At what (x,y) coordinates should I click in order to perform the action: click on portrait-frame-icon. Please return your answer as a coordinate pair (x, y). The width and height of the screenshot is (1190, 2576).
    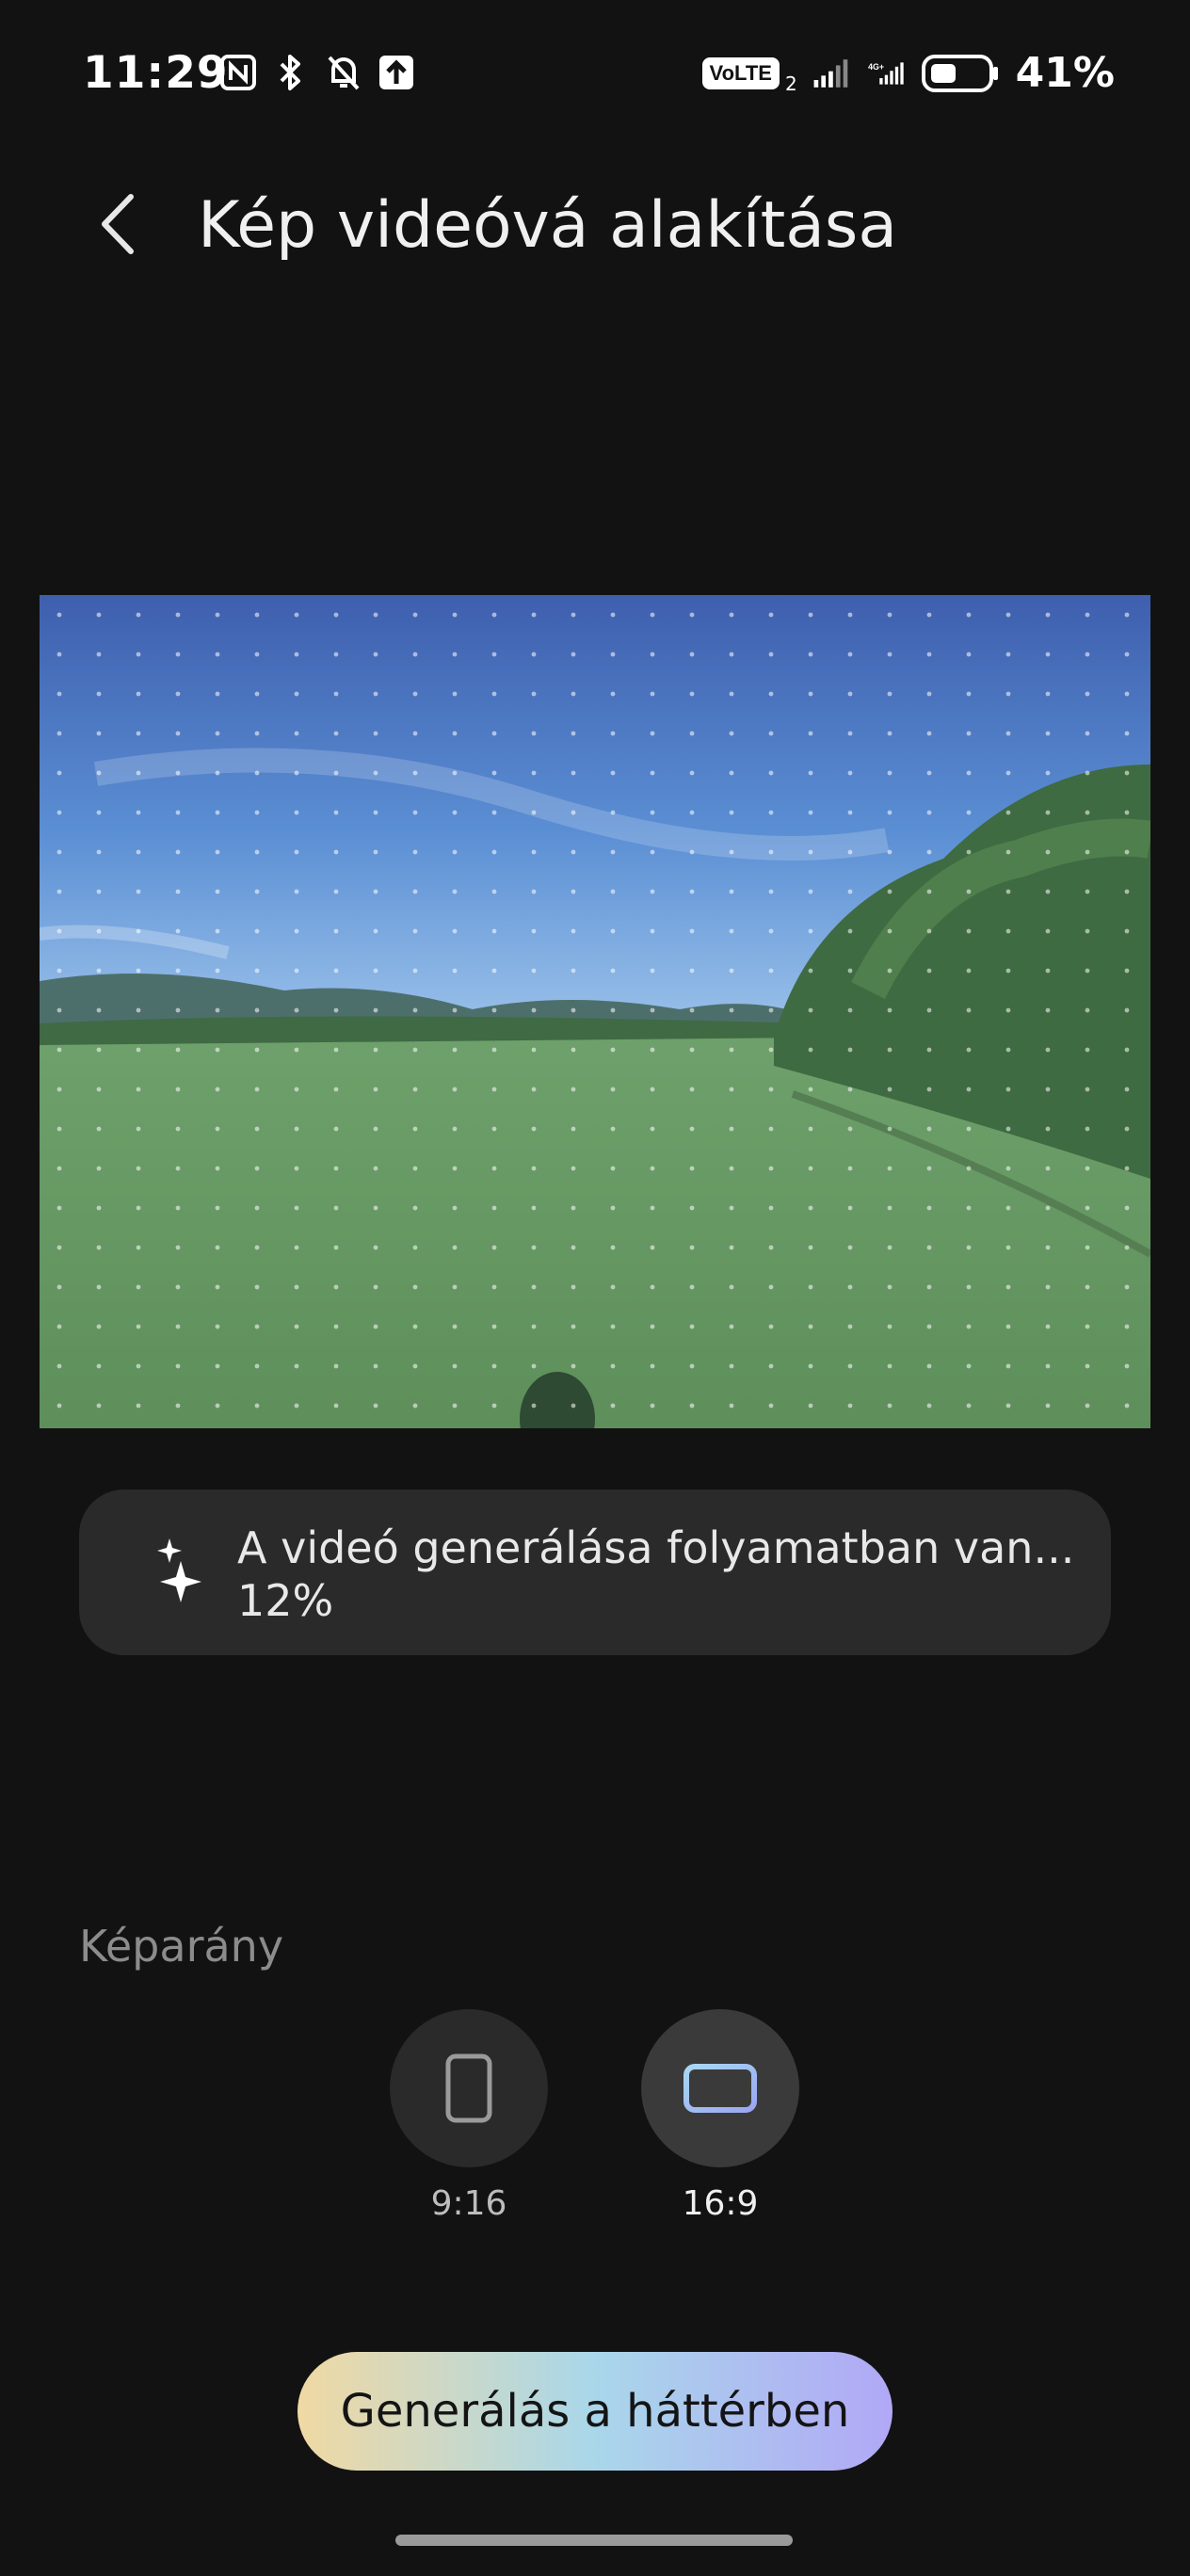
    Looking at the image, I should click on (468, 2088).